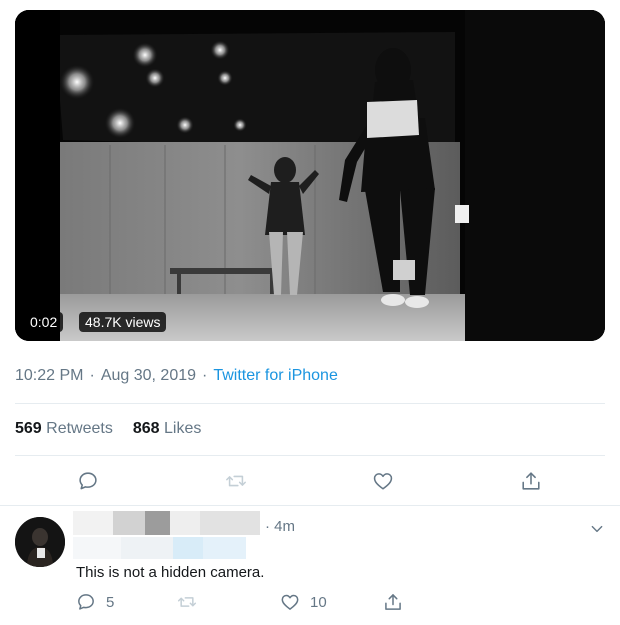 The height and width of the screenshot is (625, 620). Describe the element at coordinates (183, 428) in the screenshot. I see `likes-label: Likes` at that location.